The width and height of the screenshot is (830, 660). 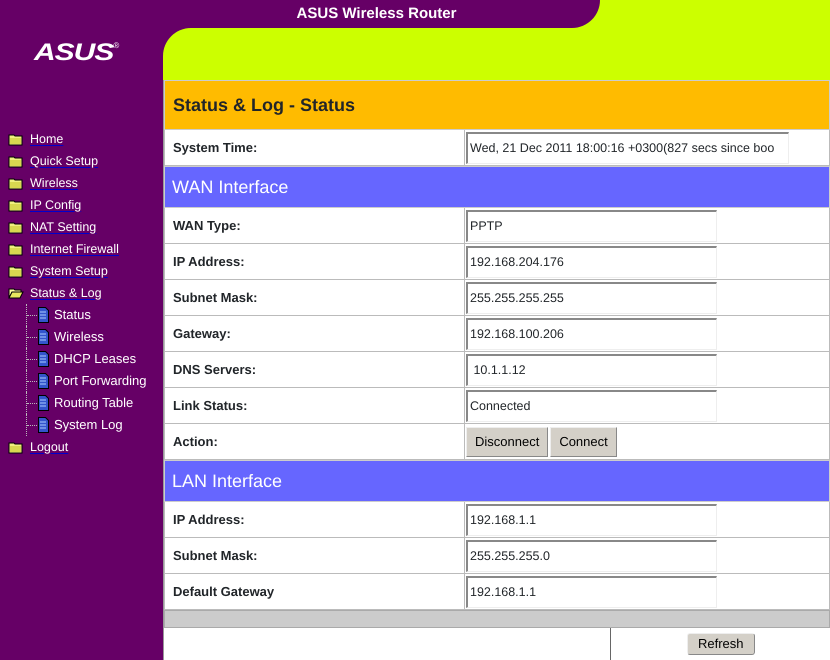 What do you see at coordinates (63, 227) in the screenshot?
I see `nav-link: NAT Setting` at bounding box center [63, 227].